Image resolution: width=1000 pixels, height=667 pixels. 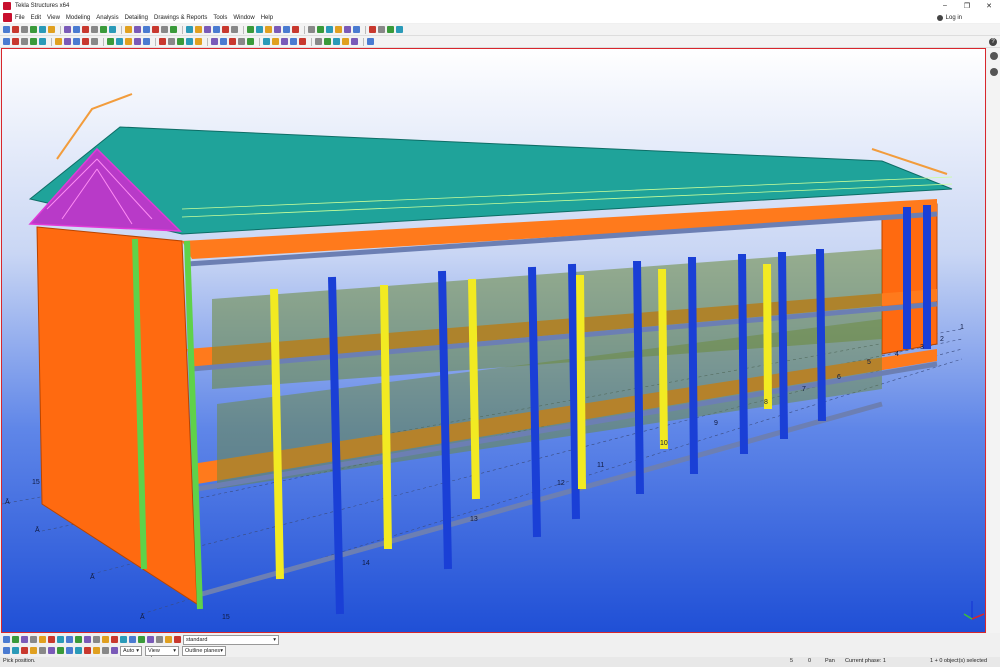 What do you see at coordinates (967, 6) in the screenshot?
I see `restore-button: ❐` at bounding box center [967, 6].